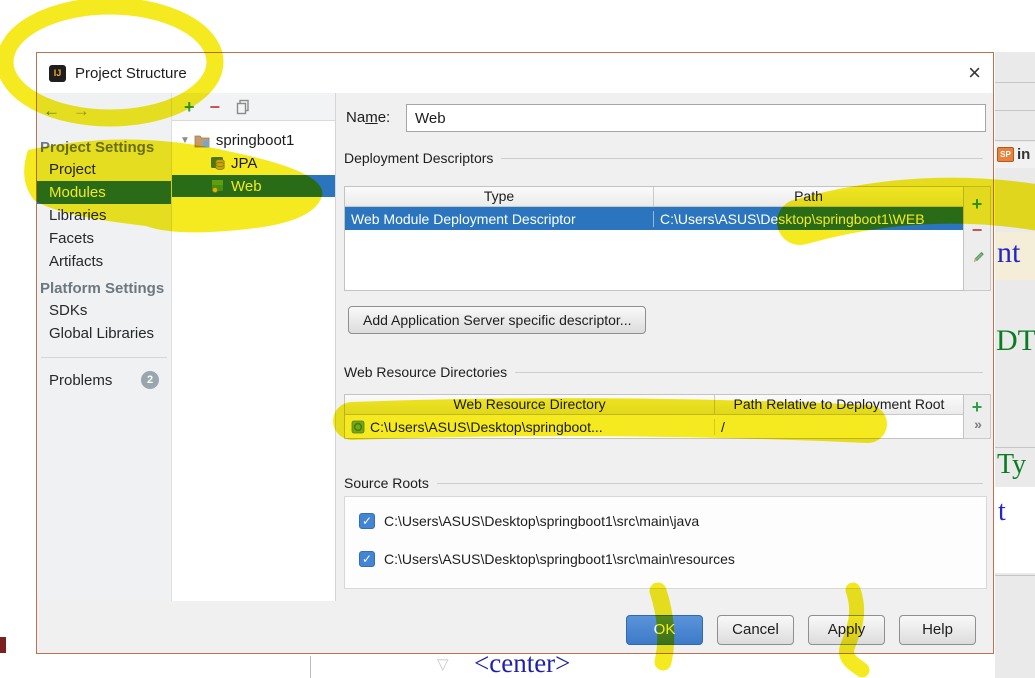  I want to click on module-name-input, so click(696, 118).